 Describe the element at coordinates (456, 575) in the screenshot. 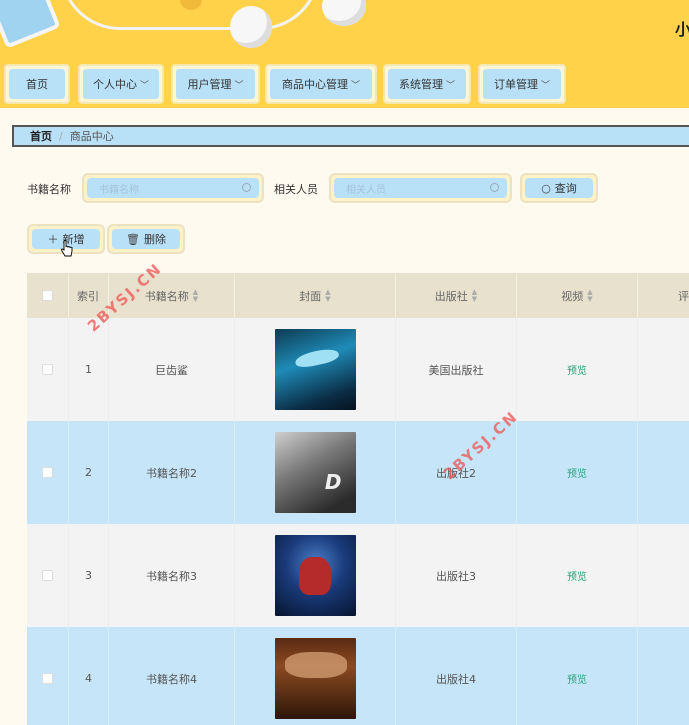

I see `cell-publisher: 出版社3` at that location.